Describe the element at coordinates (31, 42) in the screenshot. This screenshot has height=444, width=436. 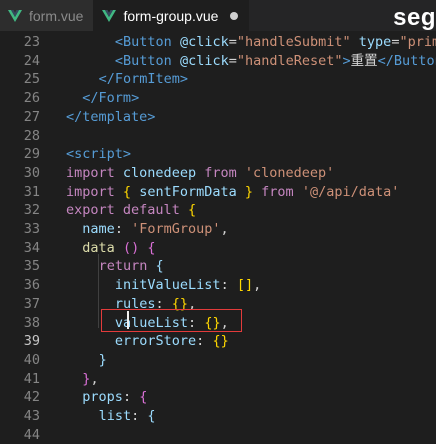
I see `line-number: 23` at that location.